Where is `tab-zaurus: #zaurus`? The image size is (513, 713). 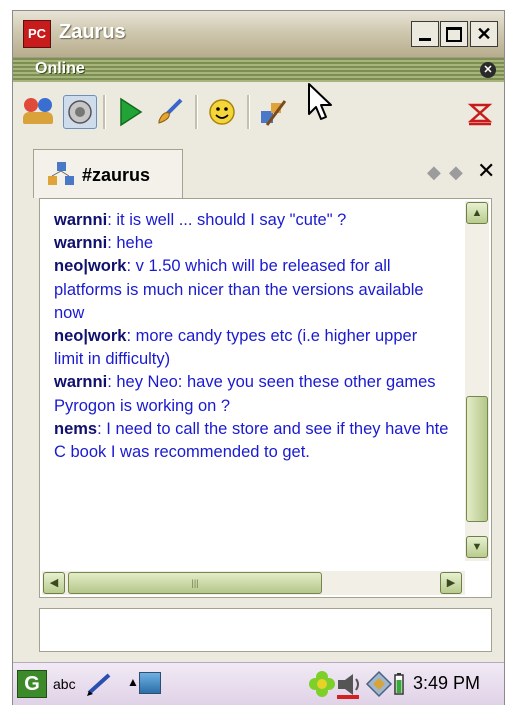
tab-zaurus: #zaurus is located at coordinates (108, 173).